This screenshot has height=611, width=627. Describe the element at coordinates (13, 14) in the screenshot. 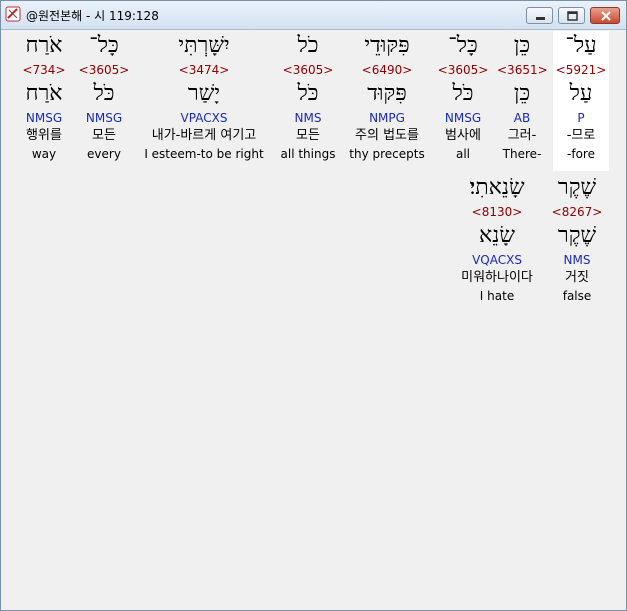

I see `app-icon` at that location.